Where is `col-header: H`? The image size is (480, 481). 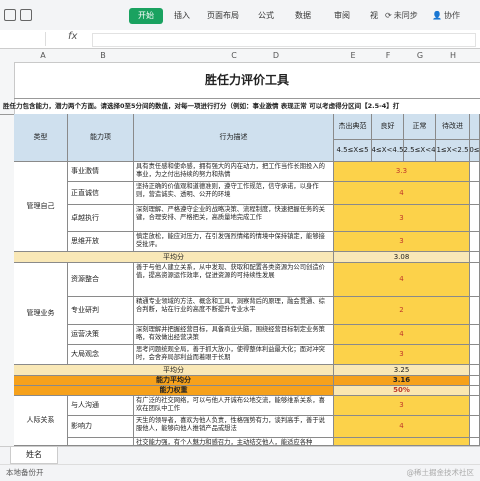
col-header: H is located at coordinates (453, 55).